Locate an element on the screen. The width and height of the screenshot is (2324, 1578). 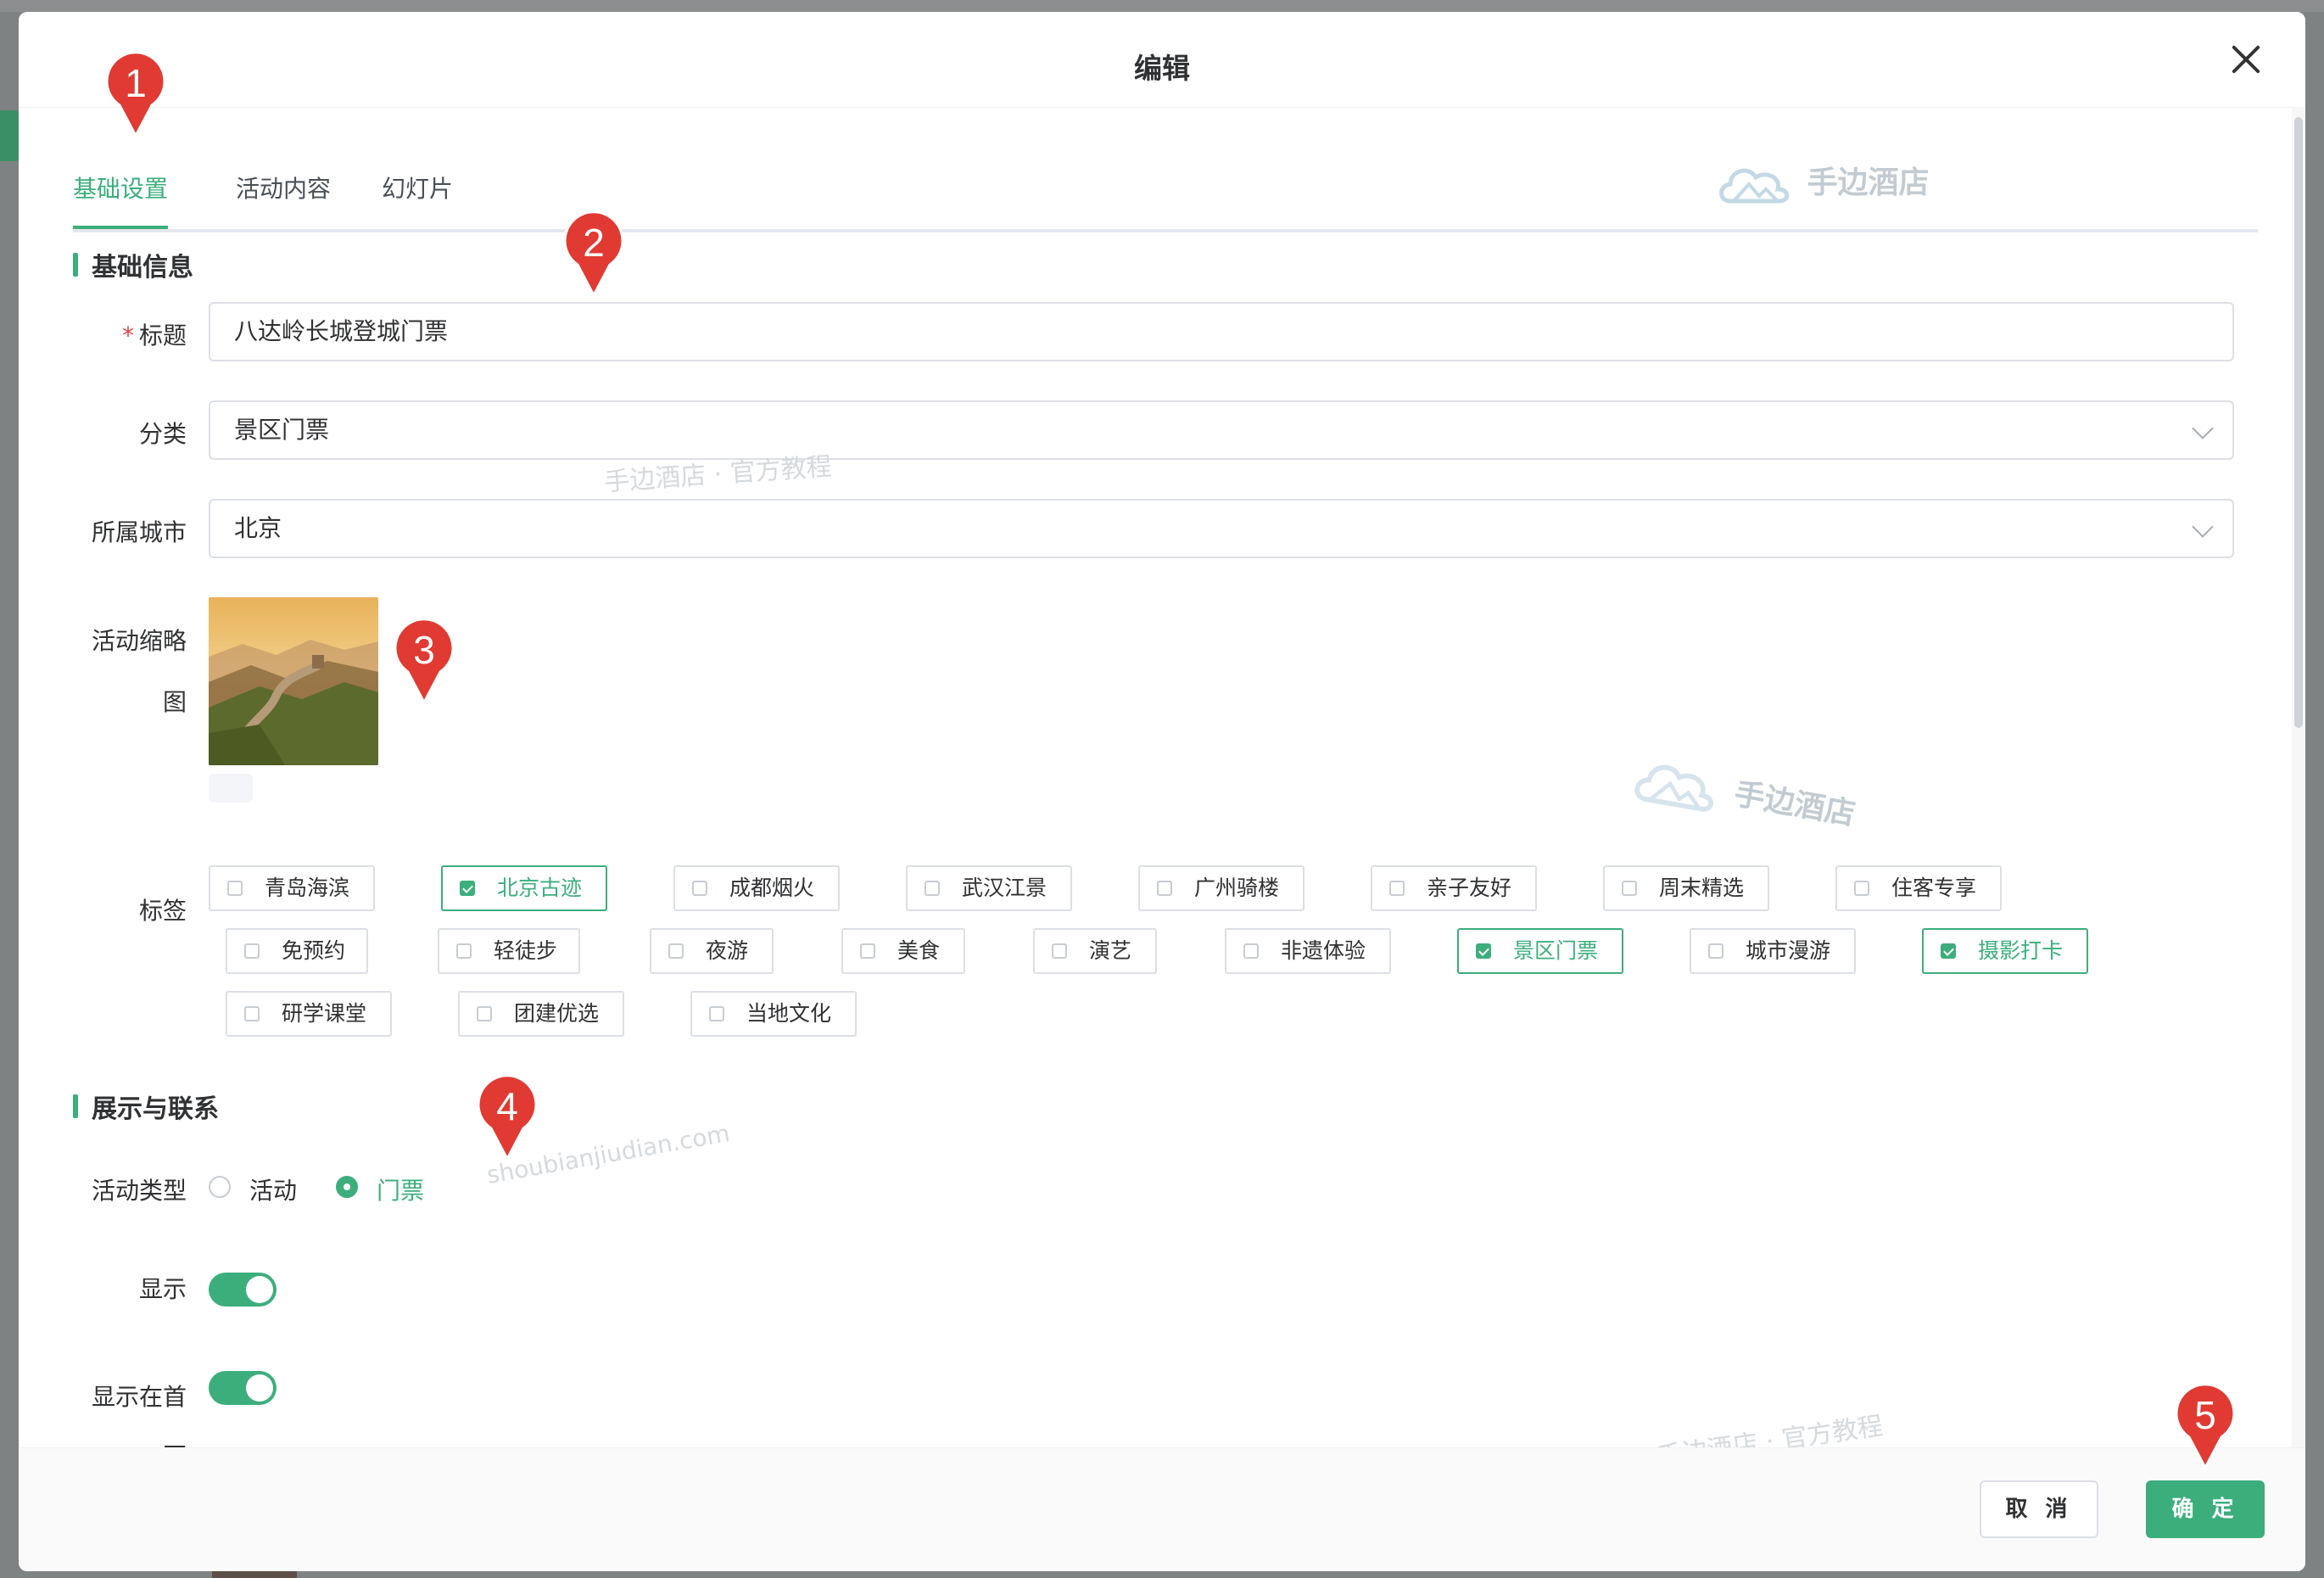
tag-checkbox-photo-spot: 摄影打卡 is located at coordinates (2005, 951).